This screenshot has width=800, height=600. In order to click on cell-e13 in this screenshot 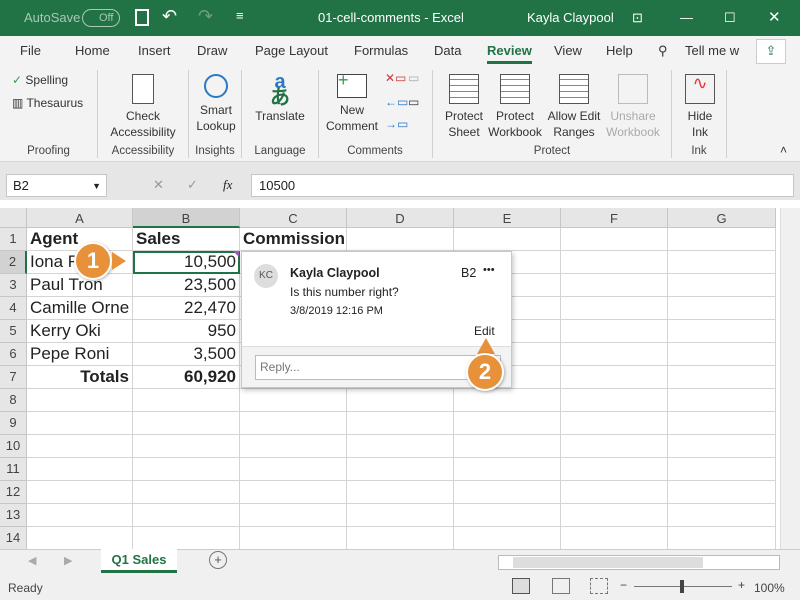, I will do `click(507, 515)`.